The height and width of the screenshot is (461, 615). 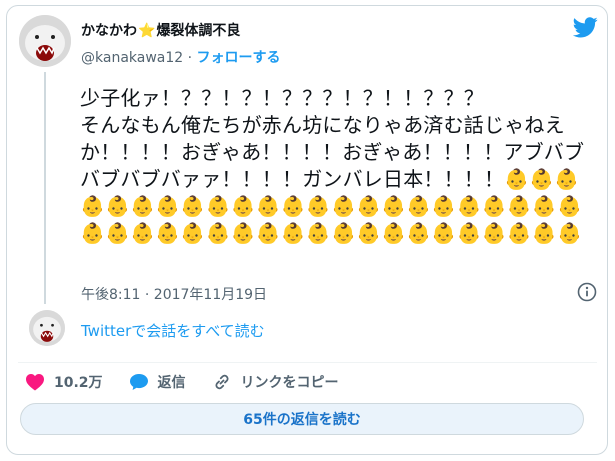 I want to click on star-icon: ⭐, so click(x=147, y=31).